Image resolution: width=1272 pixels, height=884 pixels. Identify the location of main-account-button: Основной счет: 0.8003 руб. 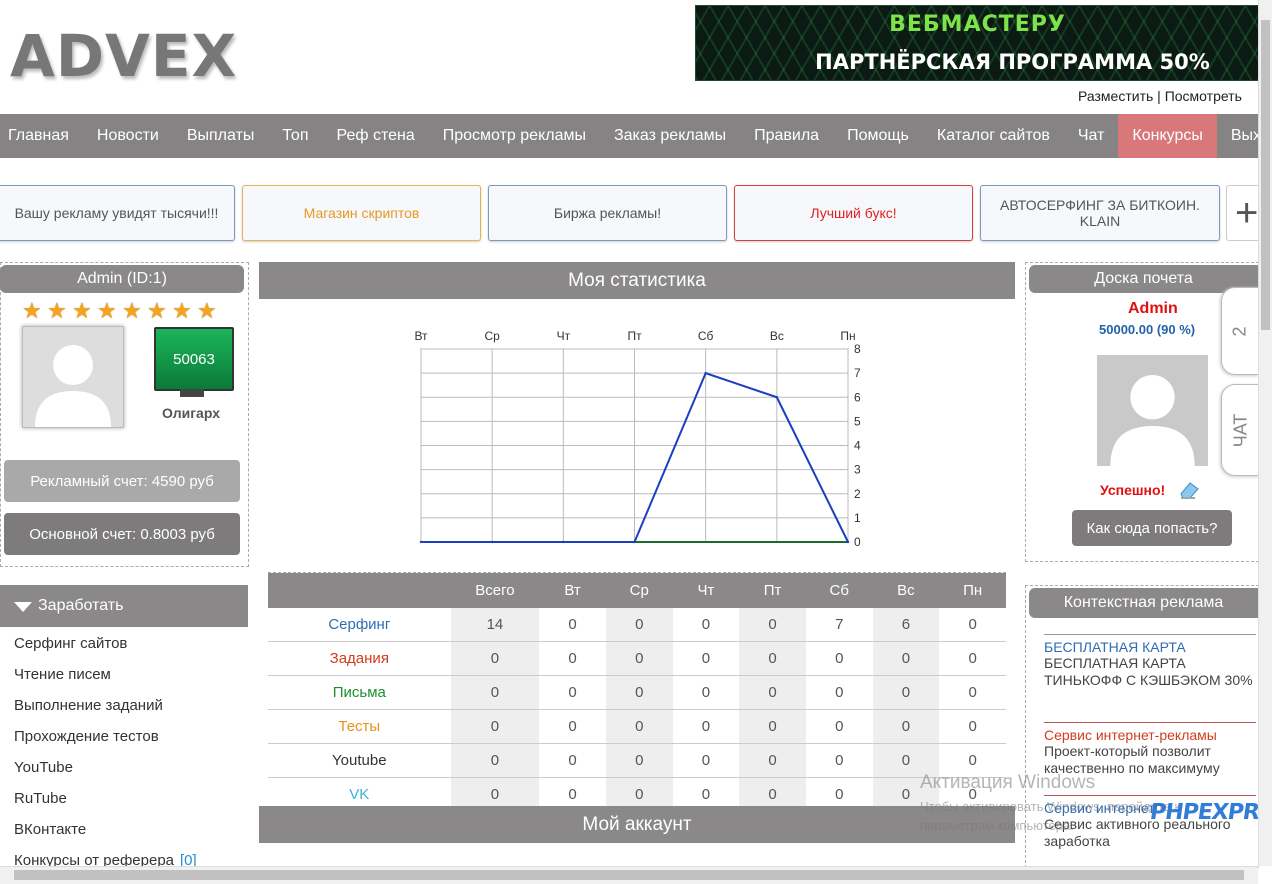
(122, 534).